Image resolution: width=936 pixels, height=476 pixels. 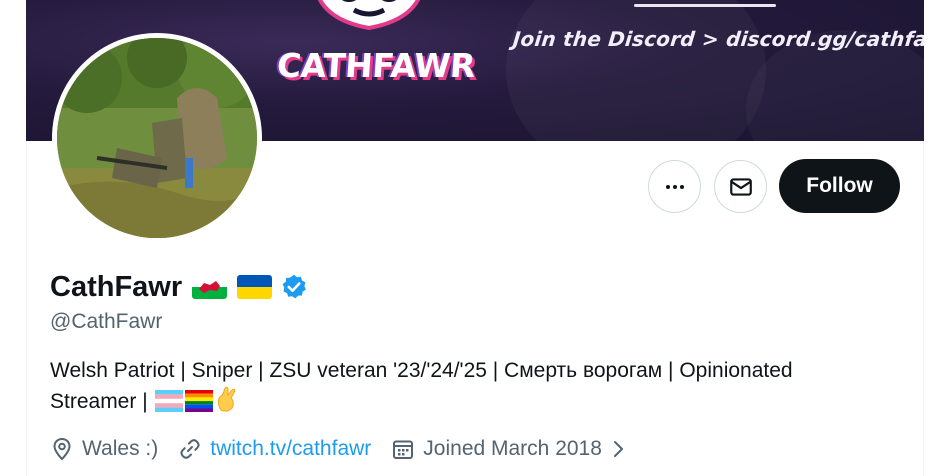 What do you see at coordinates (62, 449) in the screenshot?
I see `location-pin-icon` at bounding box center [62, 449].